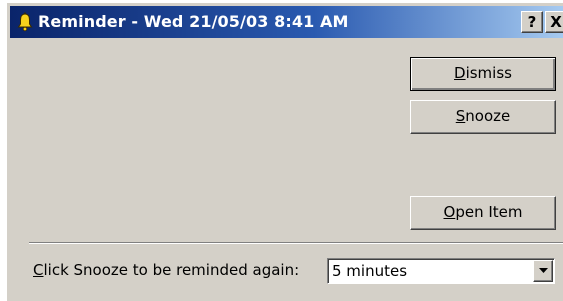 The width and height of the screenshot is (563, 301). Describe the element at coordinates (441, 271) in the screenshot. I see `snooze-time-select: 5 minutes` at that location.